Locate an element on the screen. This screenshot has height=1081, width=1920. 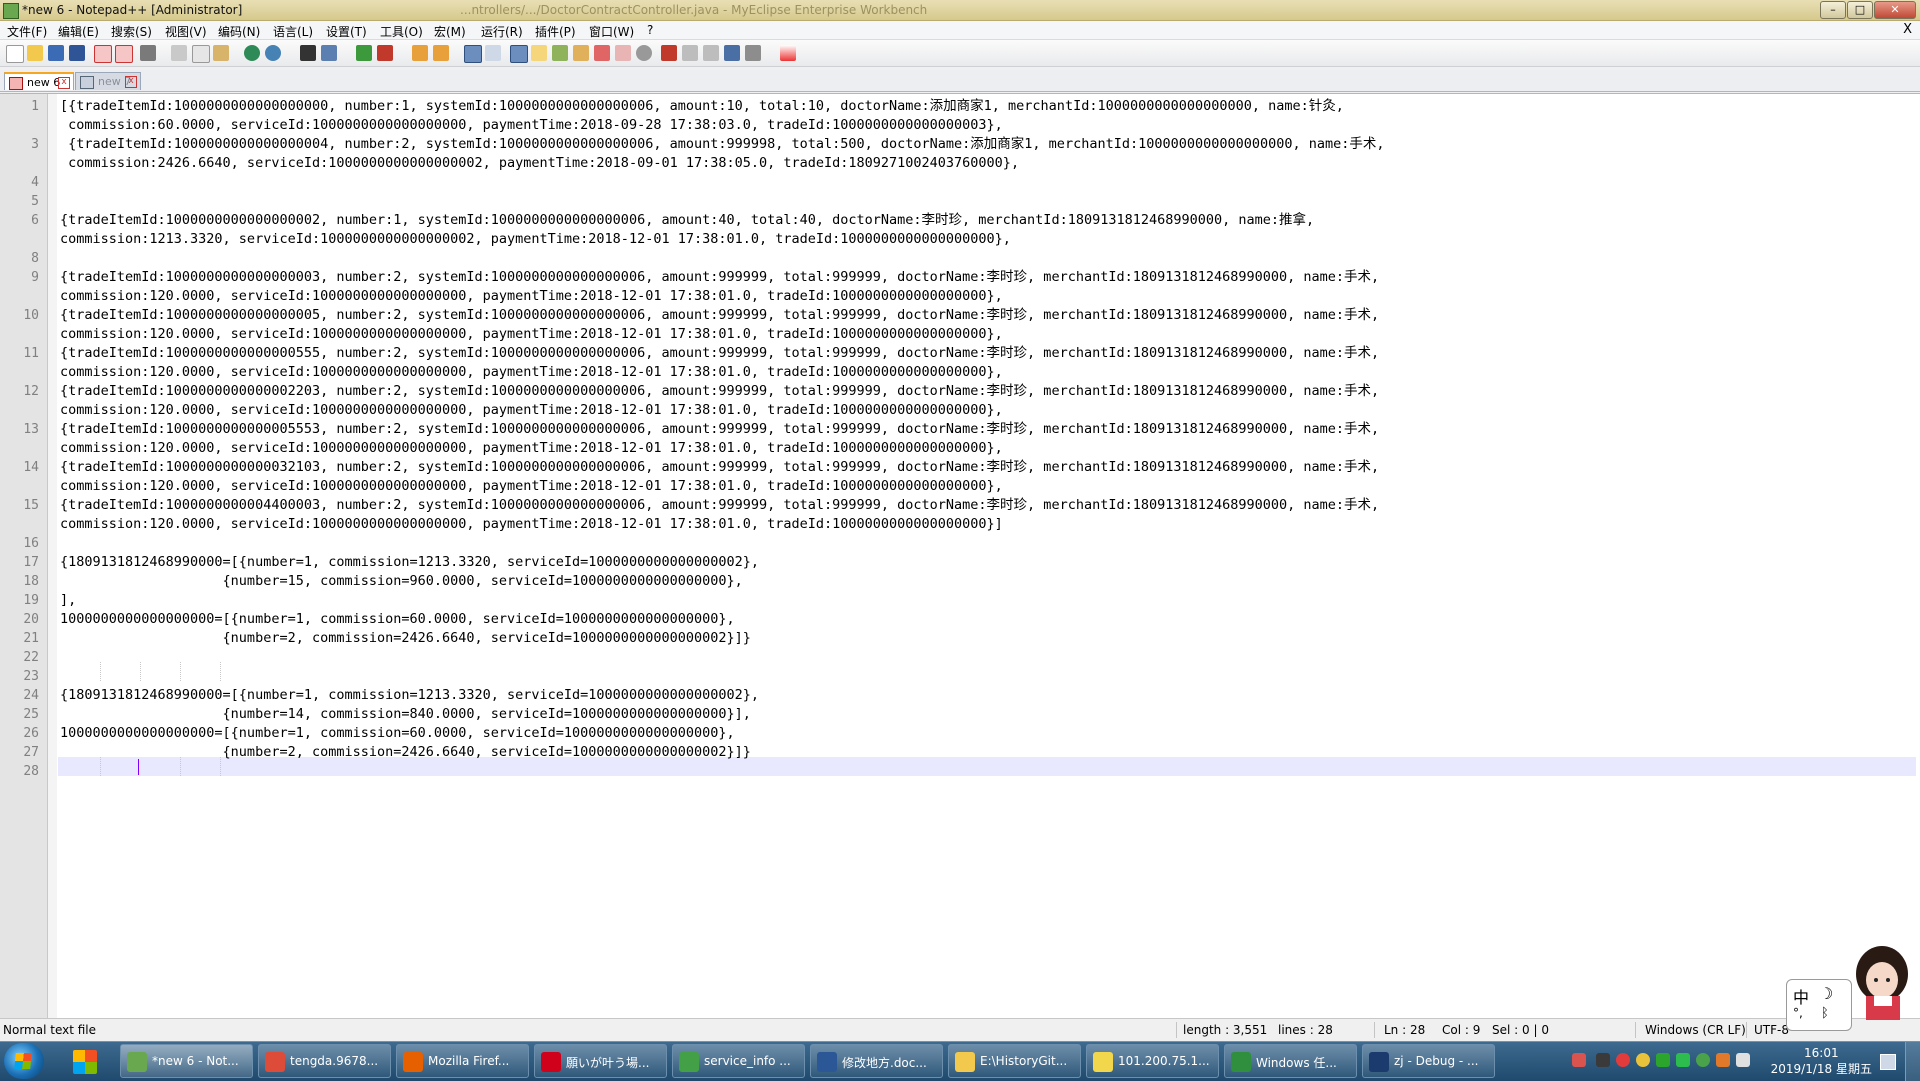
save-macro-icon is located at coordinates (732, 53).